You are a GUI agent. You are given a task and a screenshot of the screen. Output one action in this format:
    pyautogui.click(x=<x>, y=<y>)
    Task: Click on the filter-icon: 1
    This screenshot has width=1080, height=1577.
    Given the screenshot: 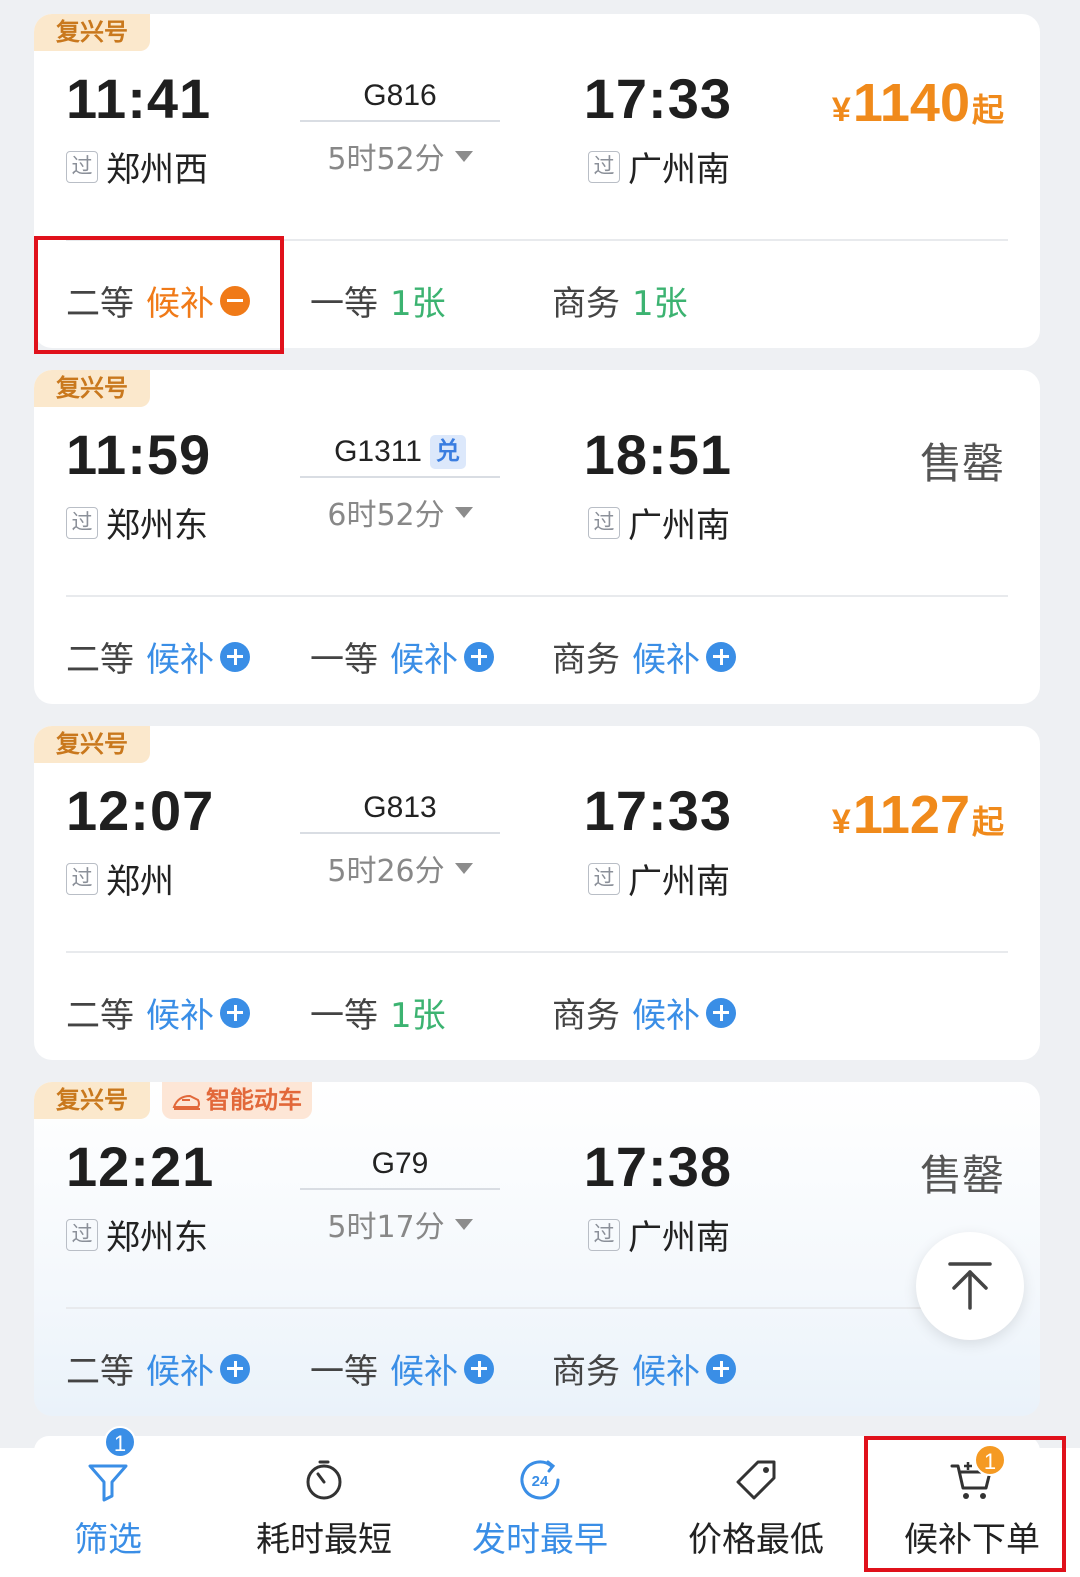 What is the action you would take?
    pyautogui.click(x=110, y=1465)
    